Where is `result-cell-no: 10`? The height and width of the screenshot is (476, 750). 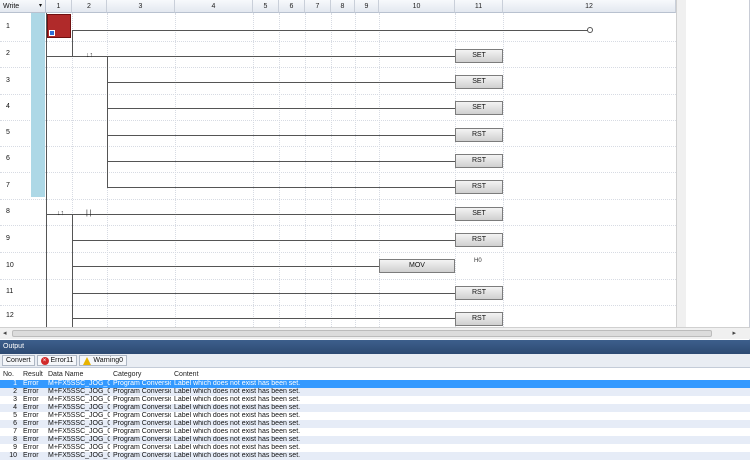 result-cell-no: 10 is located at coordinates (10, 456).